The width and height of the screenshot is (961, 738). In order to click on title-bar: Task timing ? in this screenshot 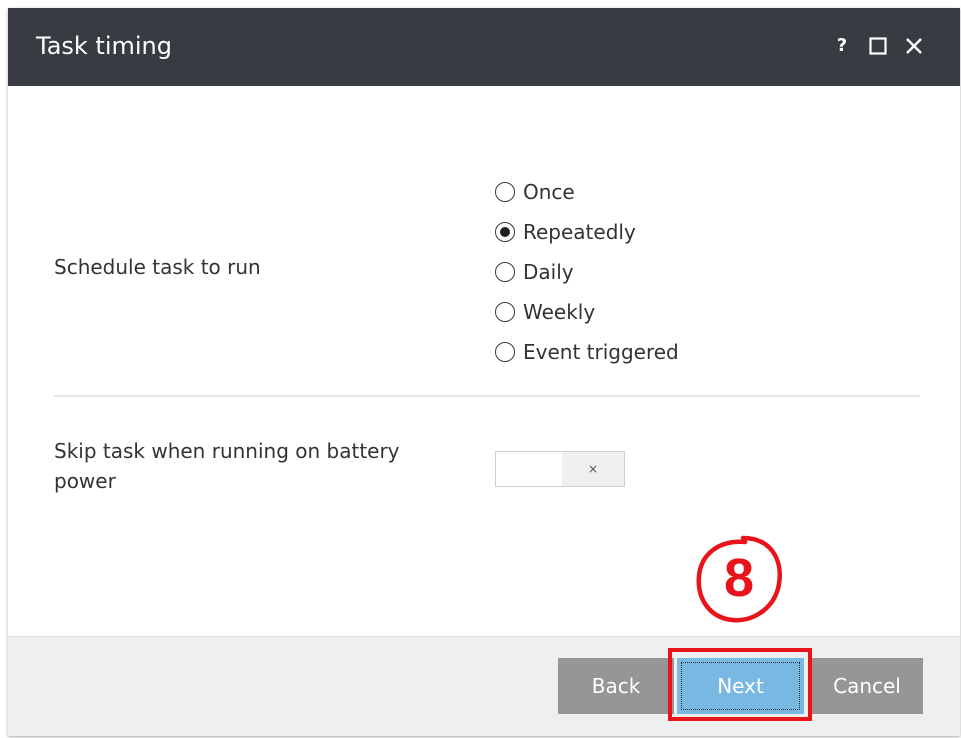, I will do `click(484, 47)`.